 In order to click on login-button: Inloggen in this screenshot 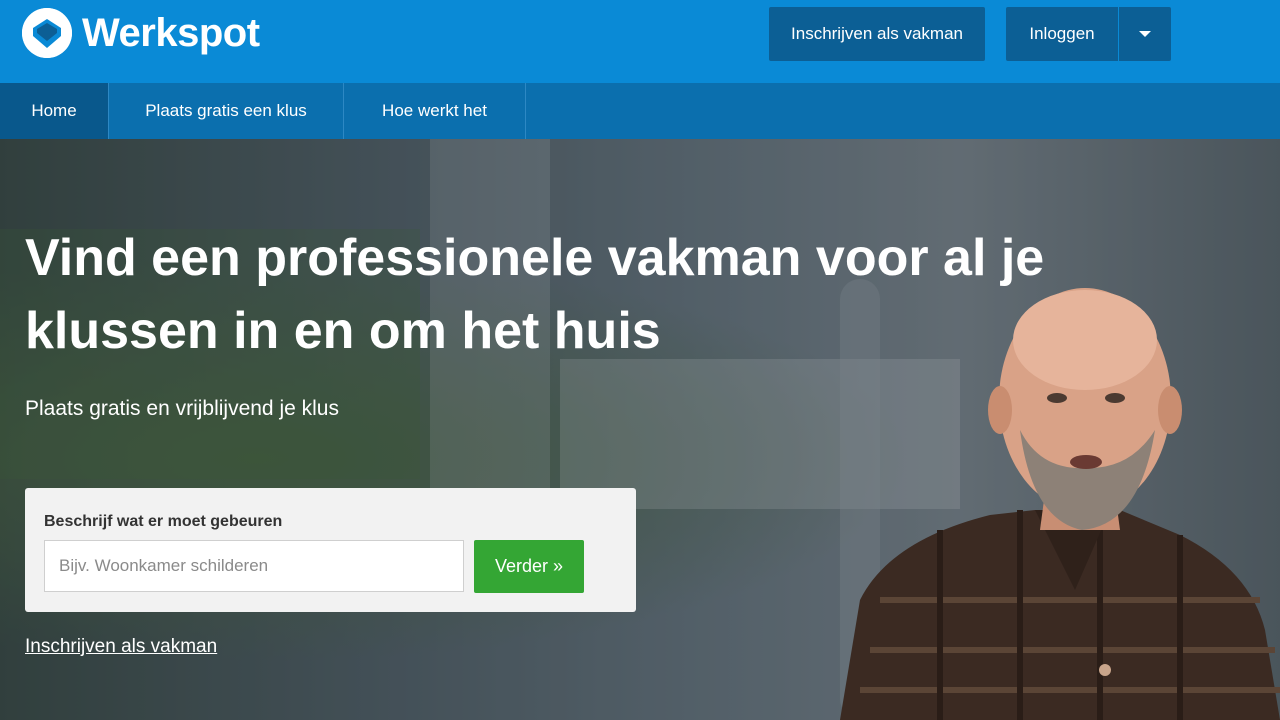, I will do `click(1062, 34)`.